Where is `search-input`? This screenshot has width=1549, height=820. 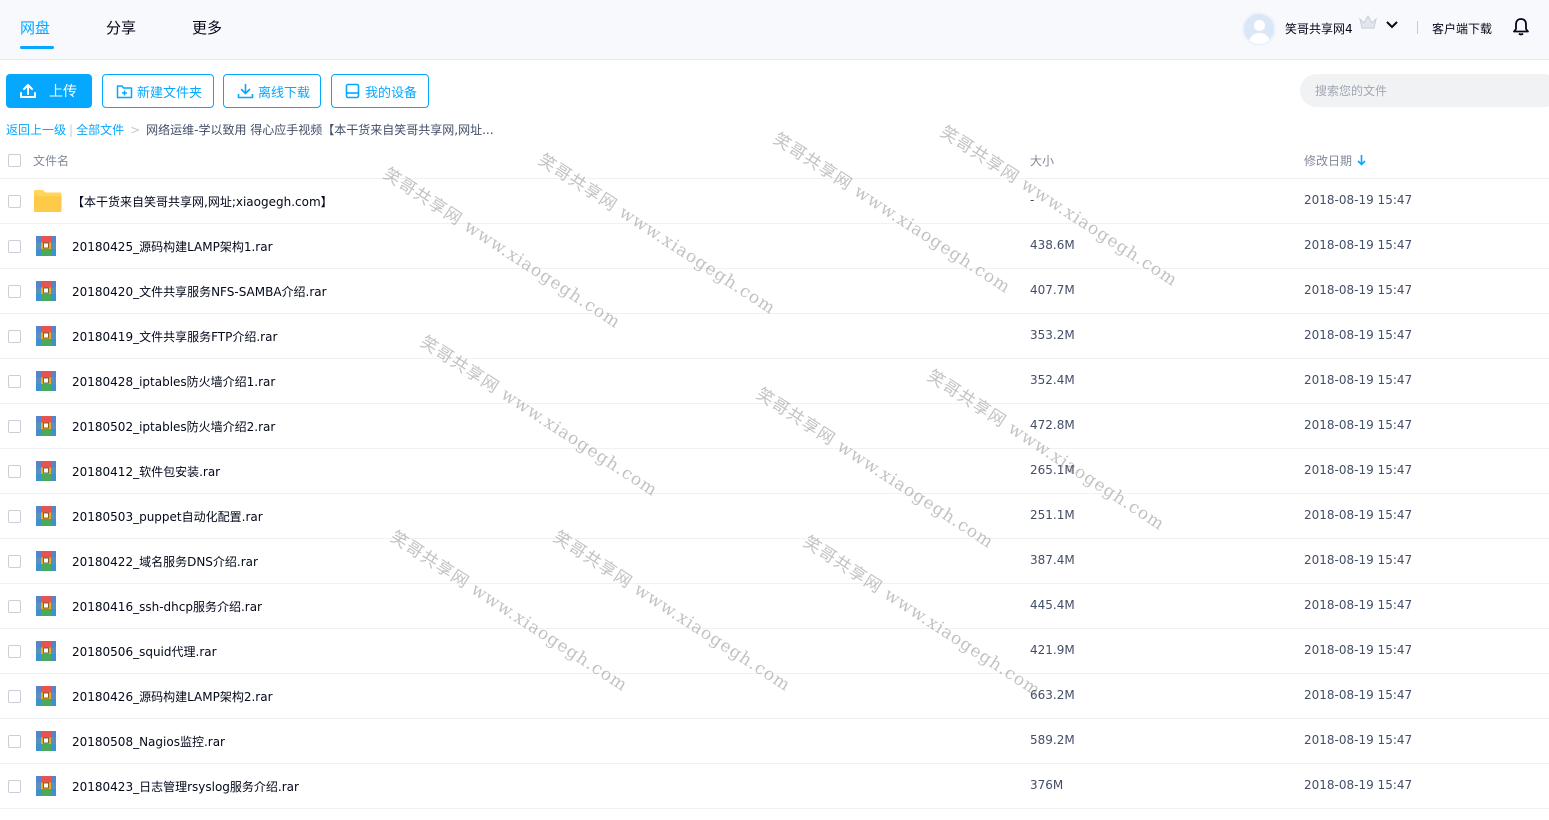 search-input is located at coordinates (1424, 90).